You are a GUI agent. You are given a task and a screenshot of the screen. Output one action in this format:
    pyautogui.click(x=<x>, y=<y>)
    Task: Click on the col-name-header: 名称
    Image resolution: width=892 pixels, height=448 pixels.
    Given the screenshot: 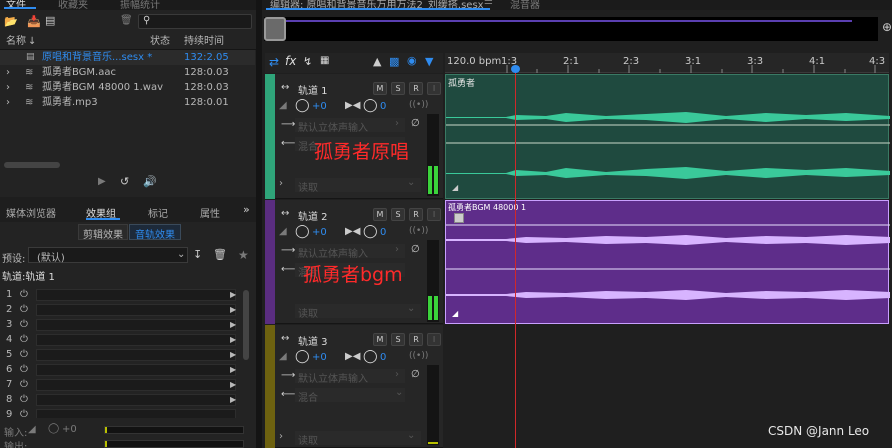 What is the action you would take?
    pyautogui.click(x=16, y=41)
    